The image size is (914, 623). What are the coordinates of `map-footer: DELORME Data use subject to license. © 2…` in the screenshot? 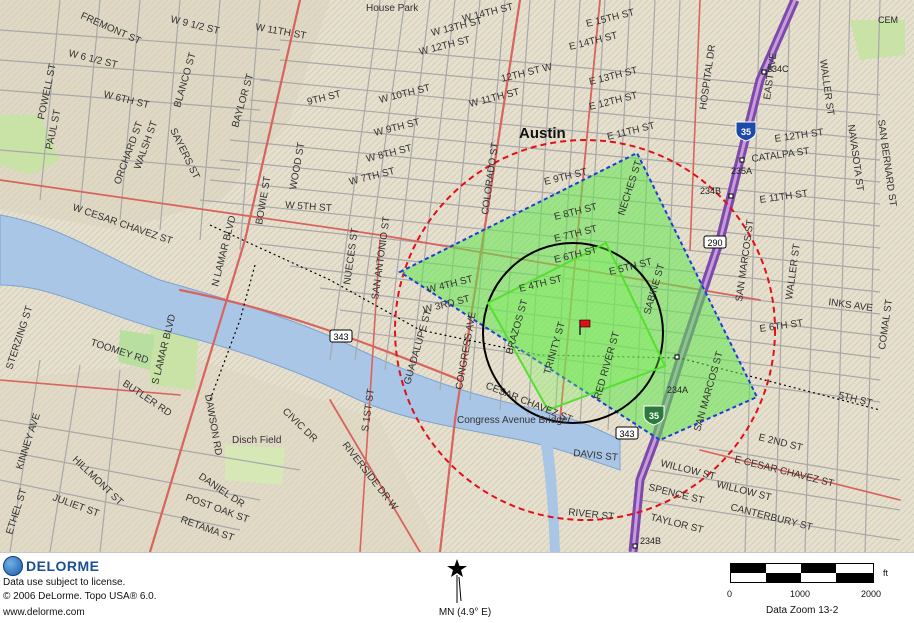 It's located at (457, 587).